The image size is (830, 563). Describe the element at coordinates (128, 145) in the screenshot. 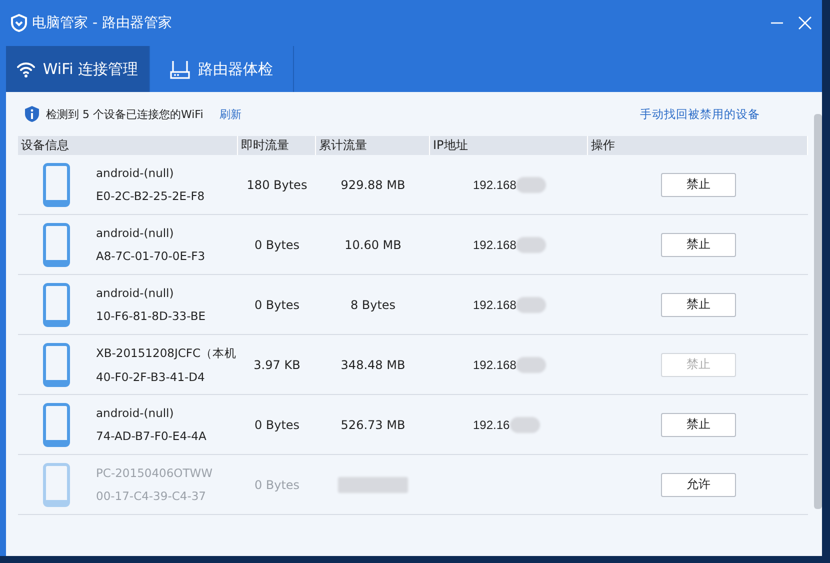

I see `column-header: 设备信息` at that location.